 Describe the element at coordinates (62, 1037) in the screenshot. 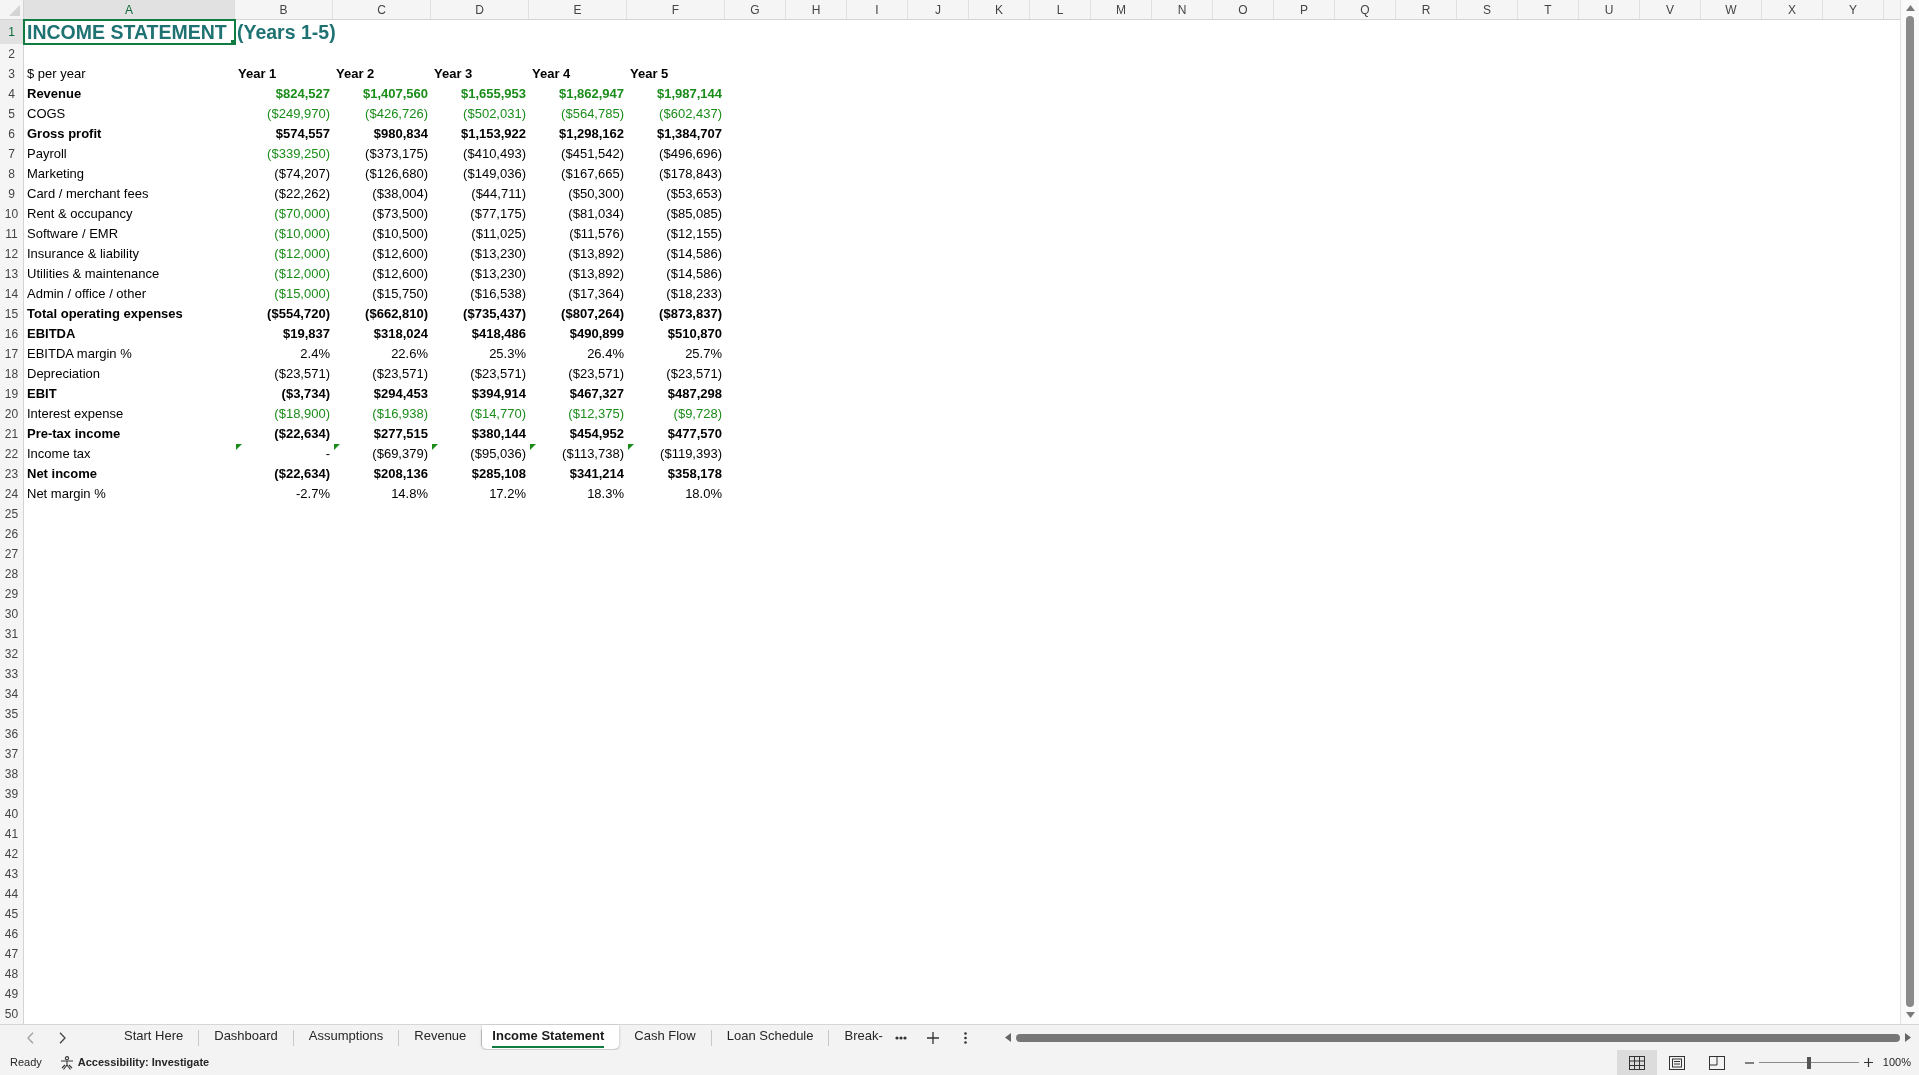

I see `chevron-right-icon` at that location.